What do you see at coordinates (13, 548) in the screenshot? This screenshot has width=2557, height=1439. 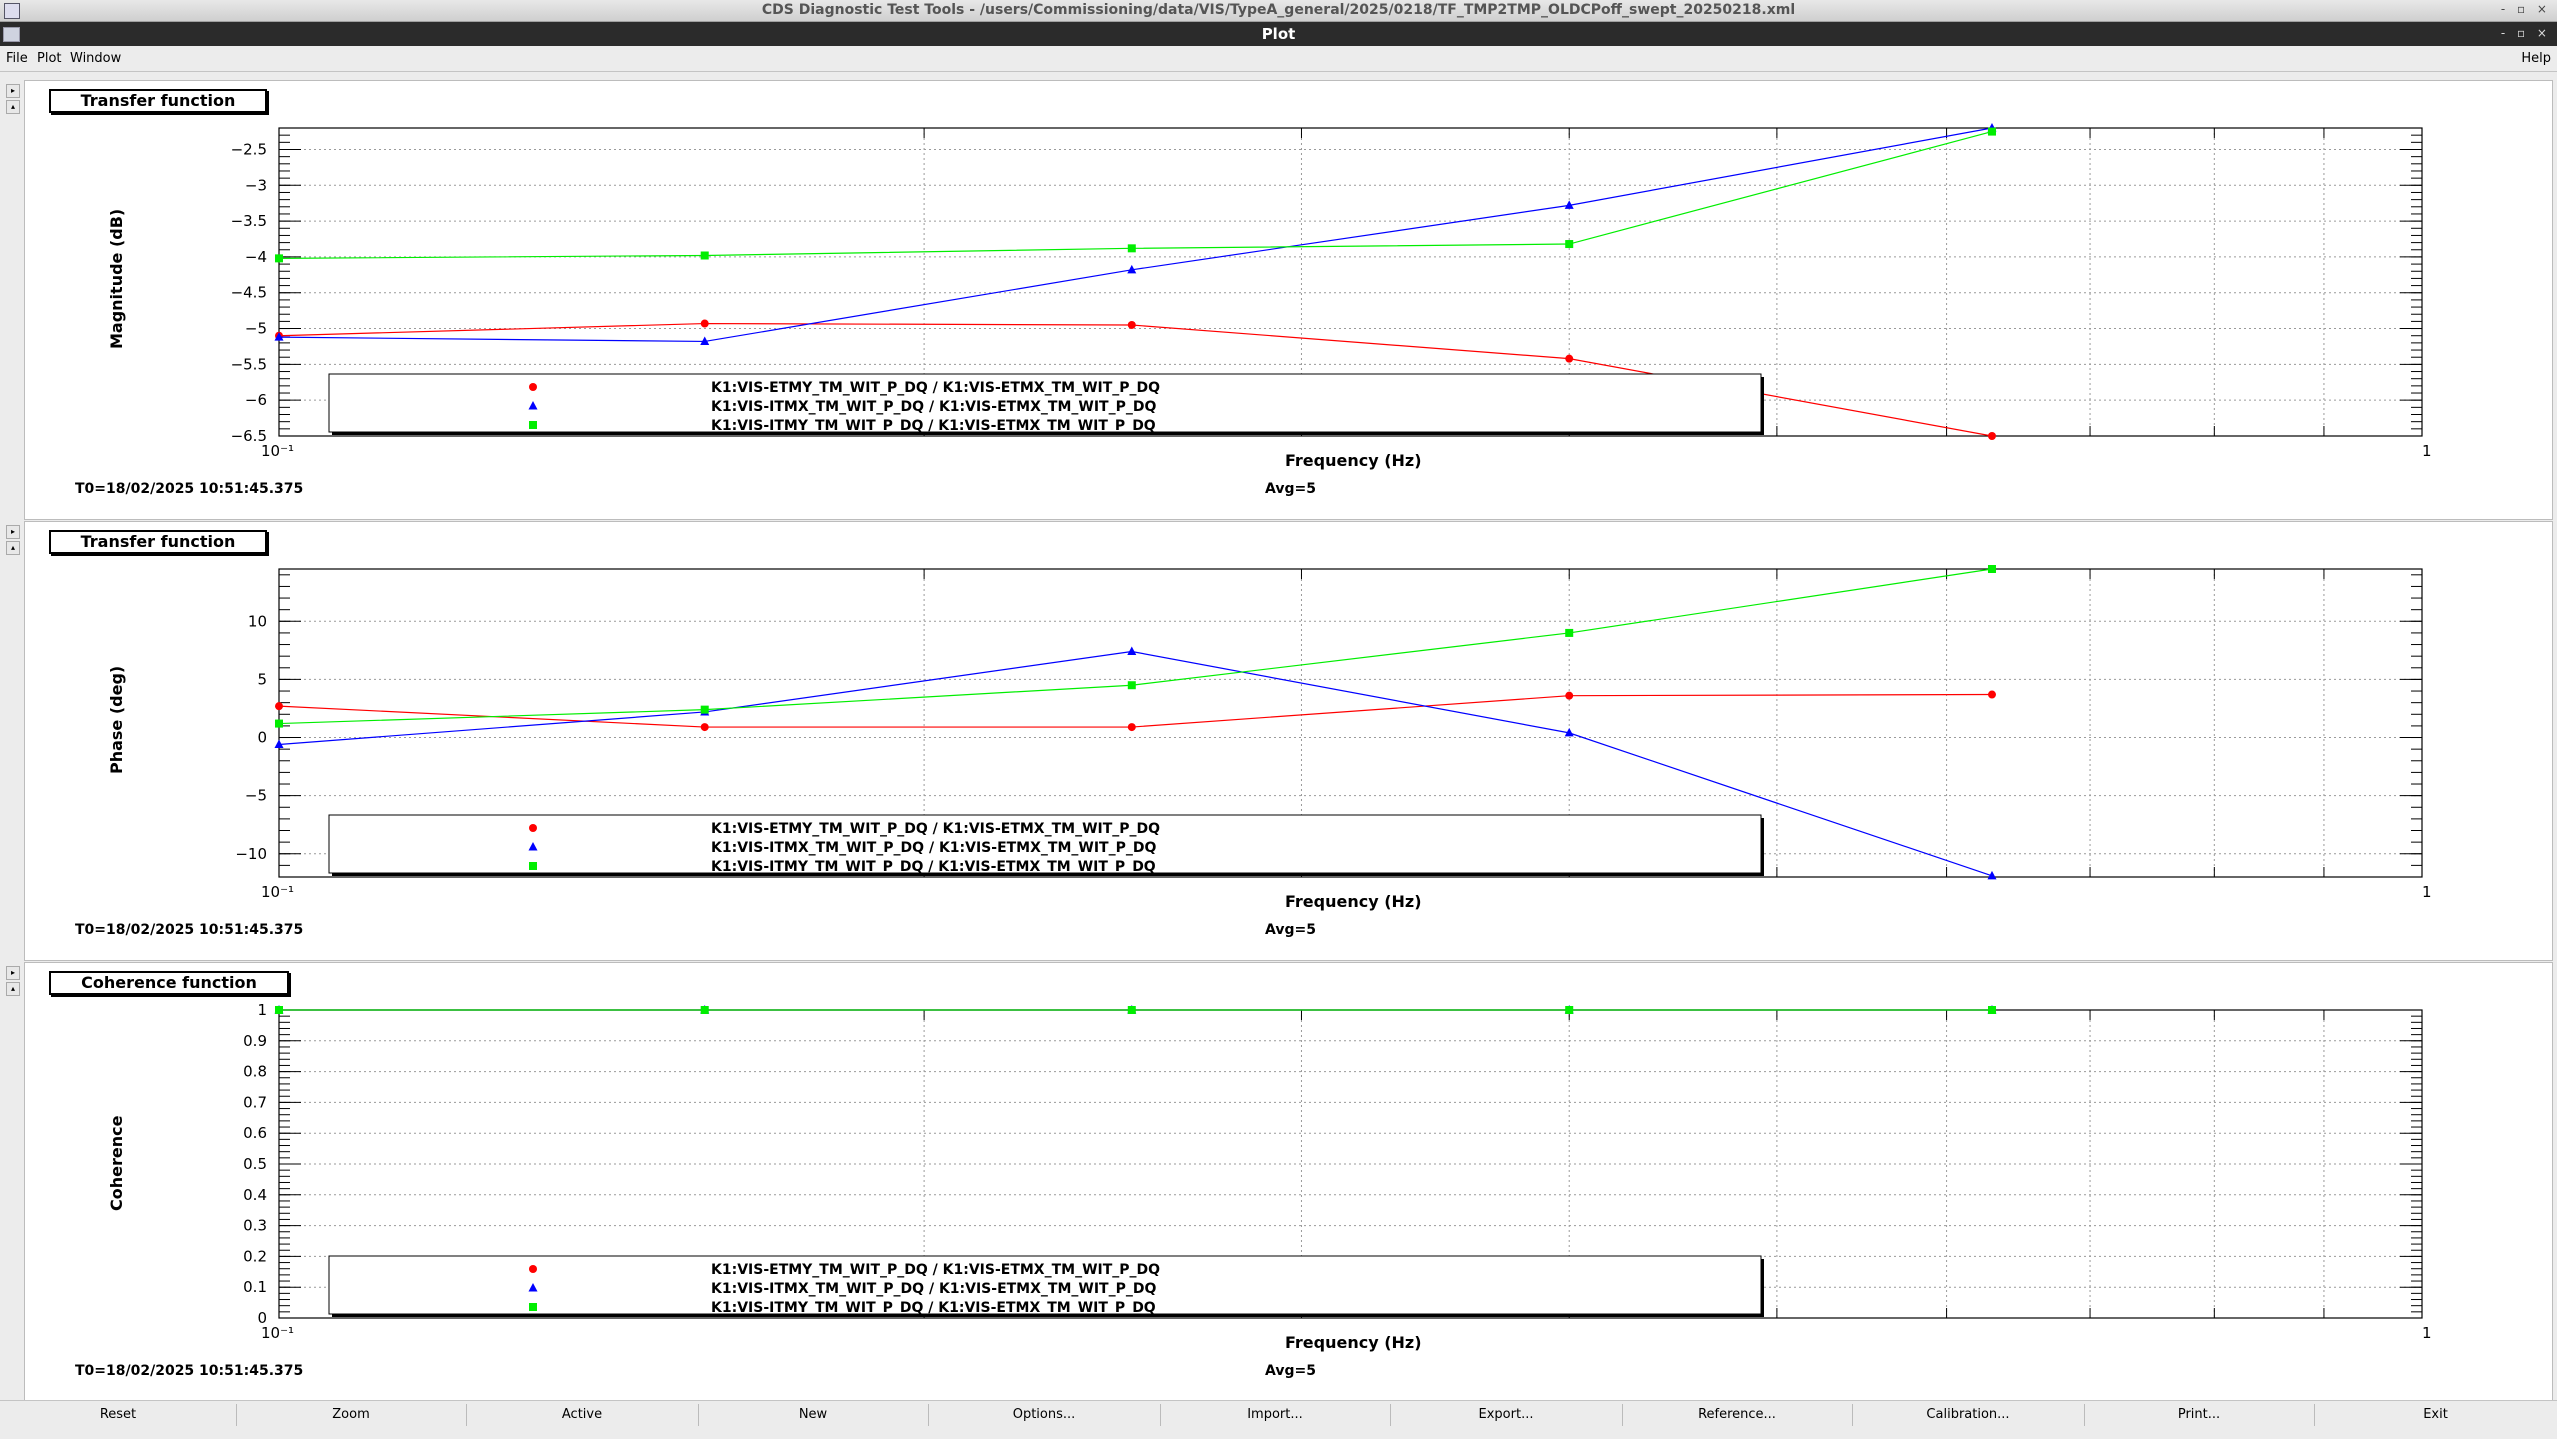 I see `panel-2-collapse-button: ▴` at bounding box center [13, 548].